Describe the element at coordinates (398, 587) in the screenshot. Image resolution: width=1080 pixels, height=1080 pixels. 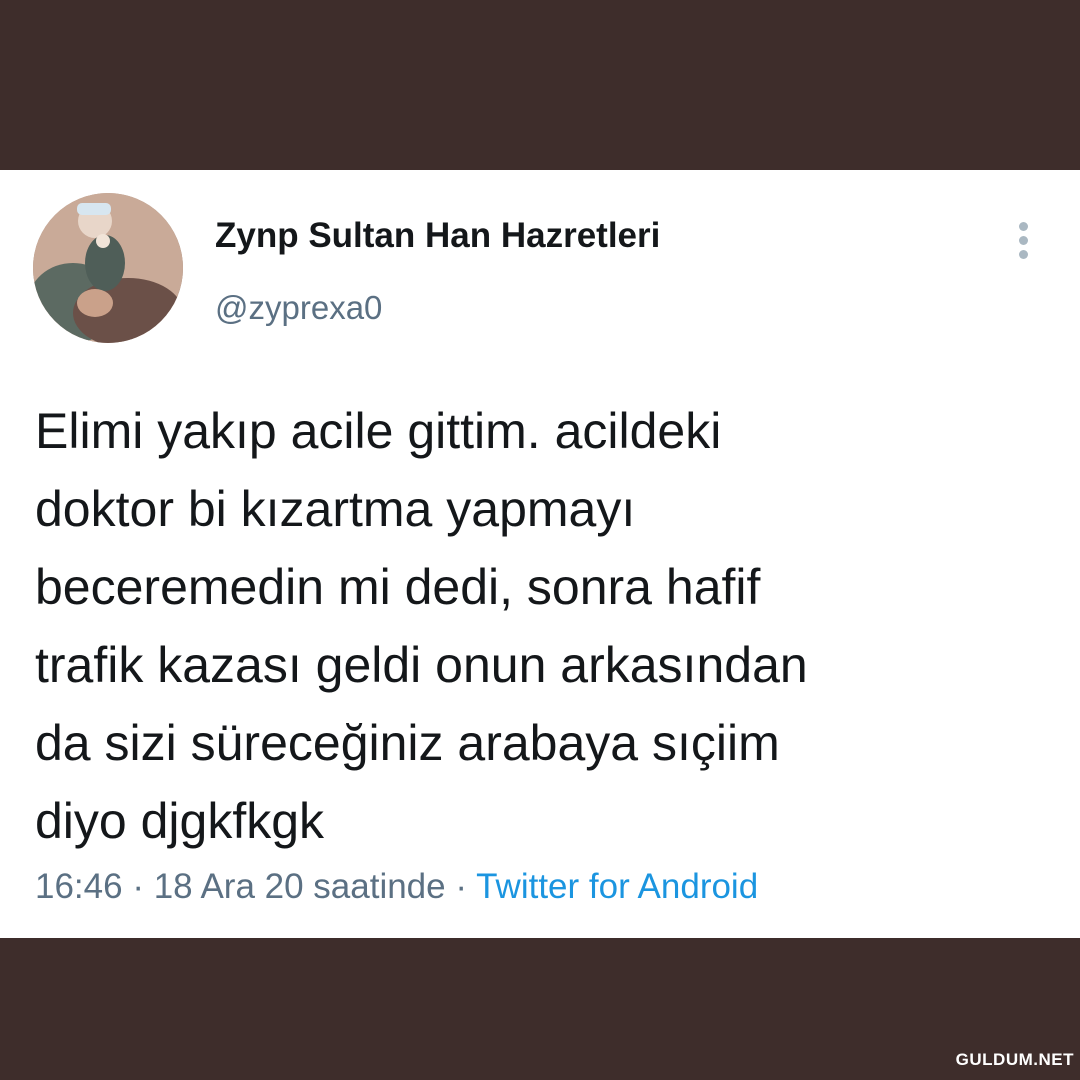
I see `tweet-text-line: beceremedin mi dedi, sonra hafif` at that location.